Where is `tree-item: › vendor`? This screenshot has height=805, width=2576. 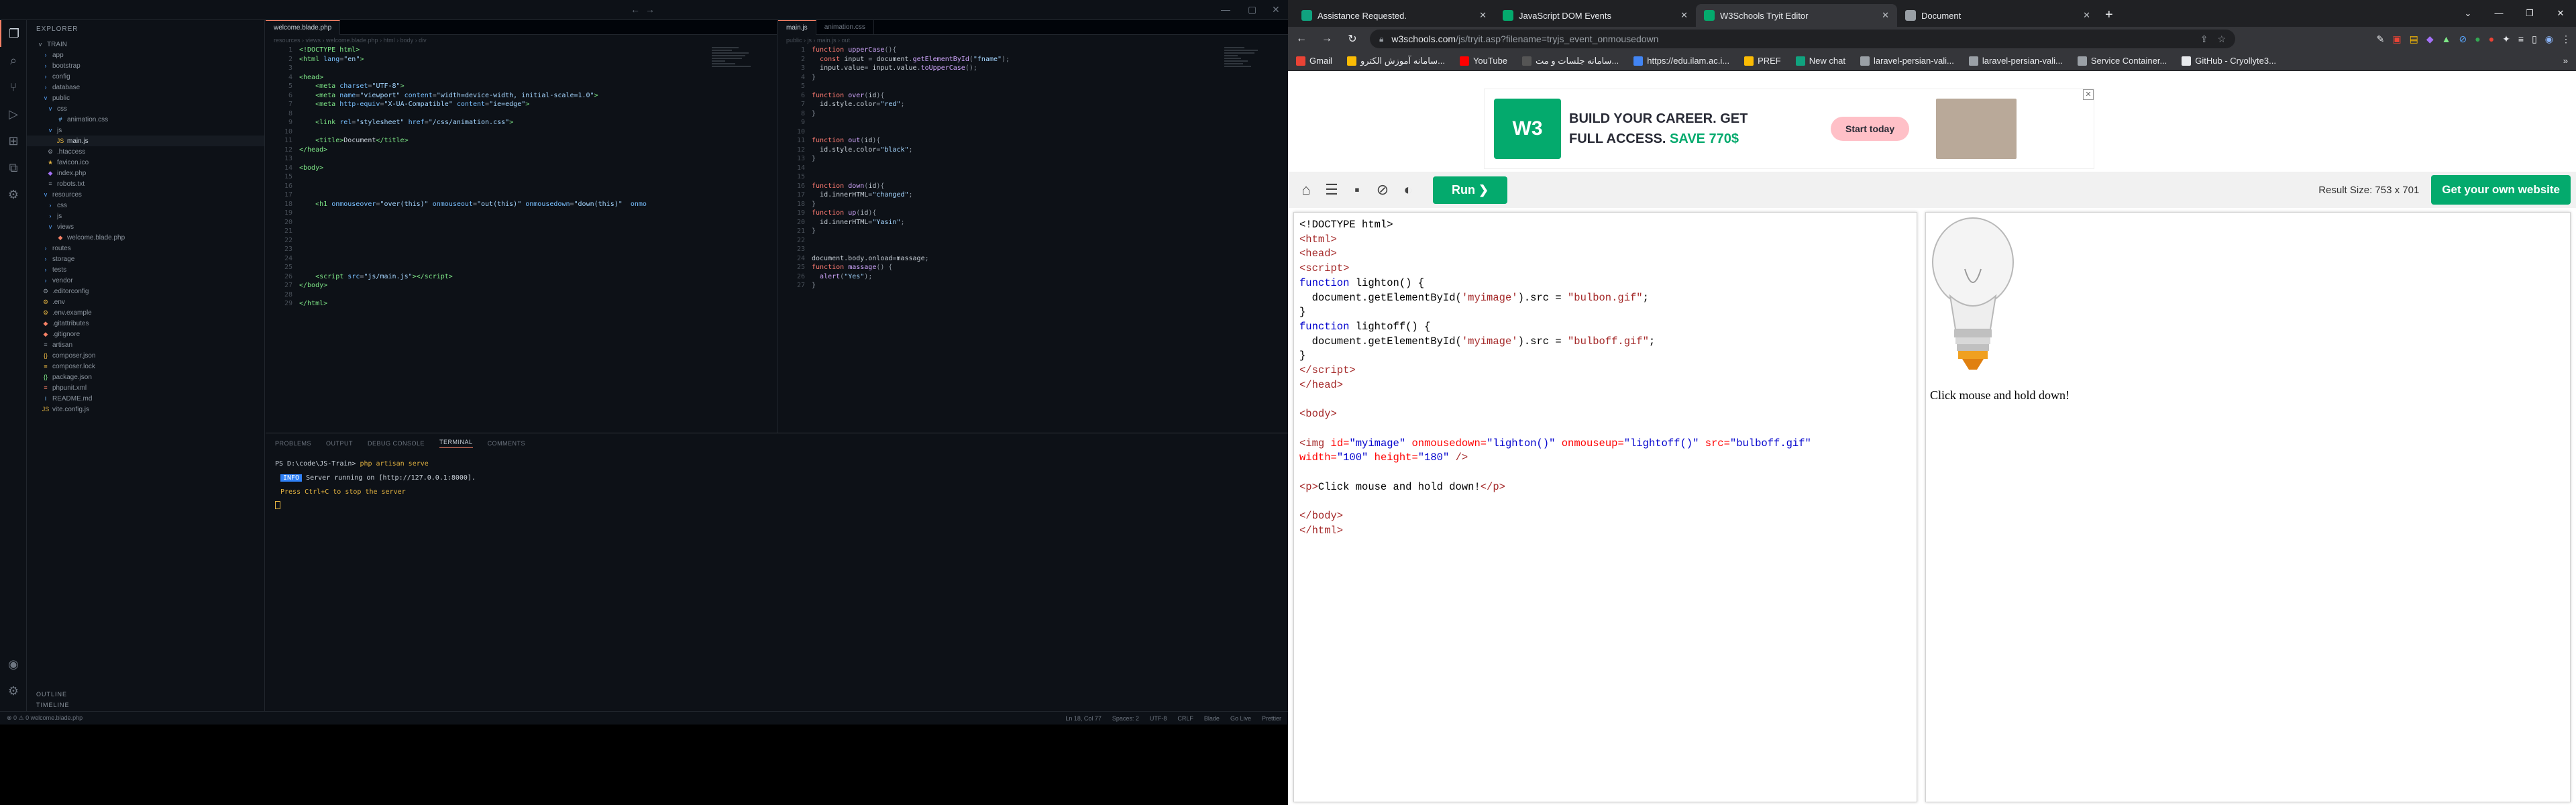 tree-item: › vendor is located at coordinates (145, 280).